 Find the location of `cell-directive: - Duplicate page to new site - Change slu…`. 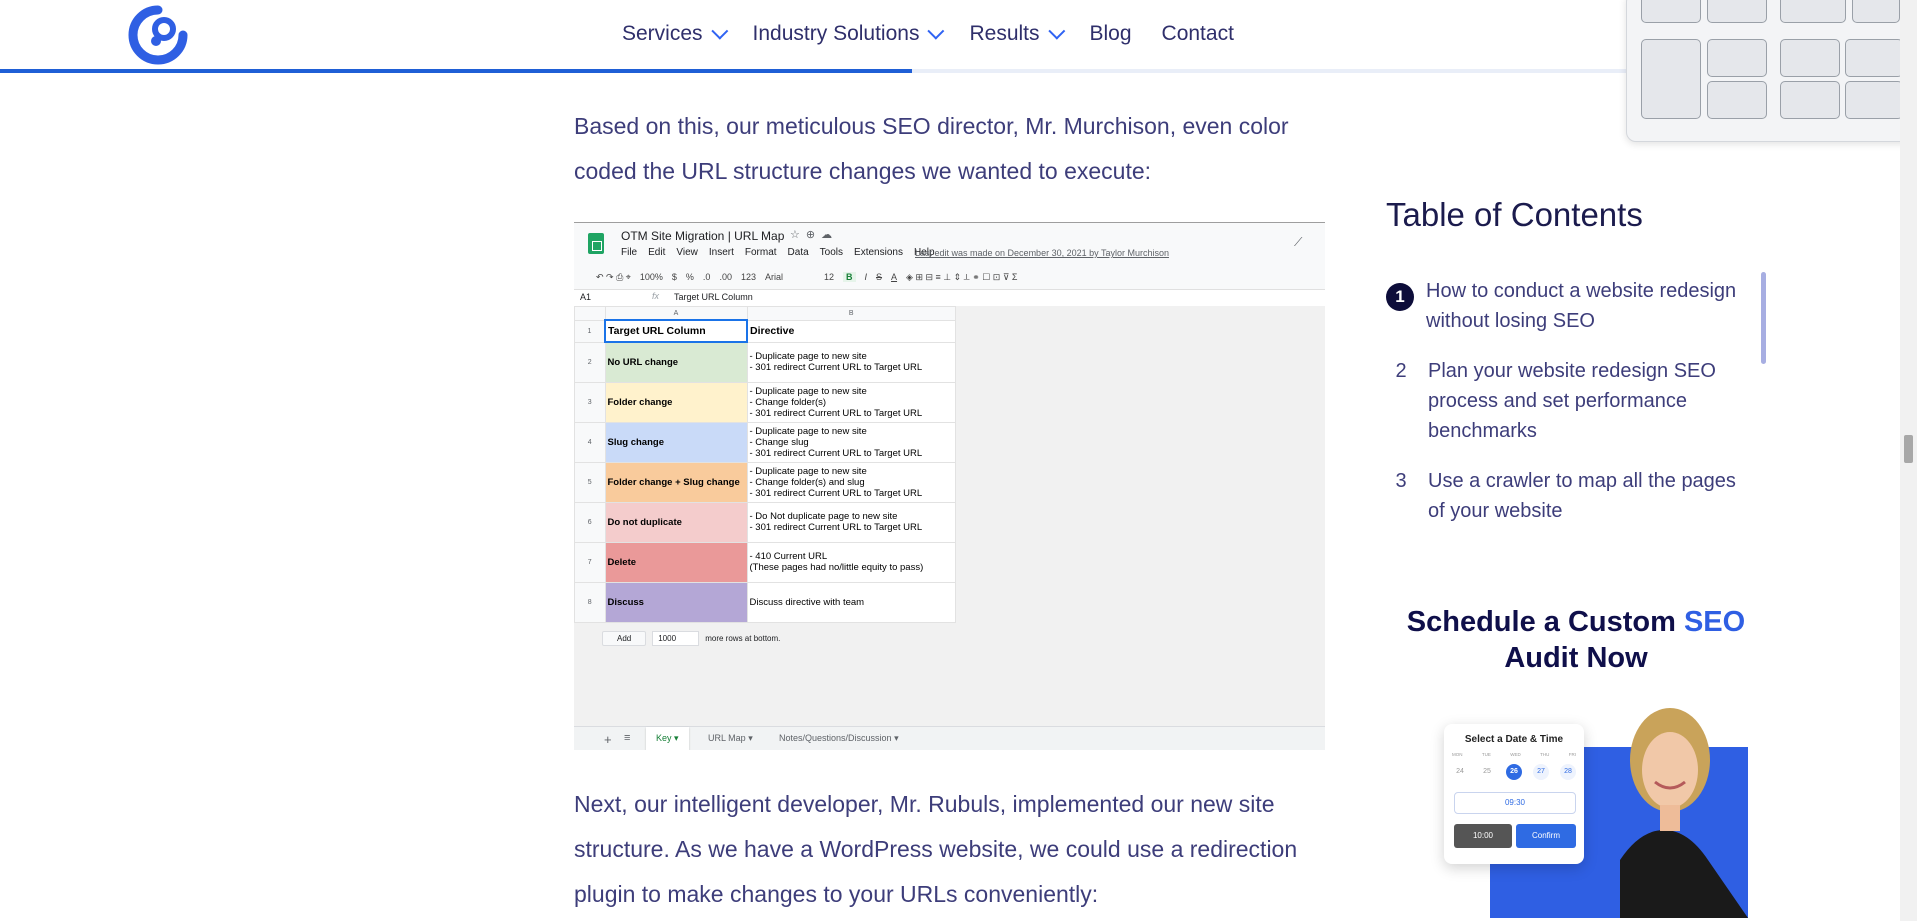

cell-directive: - Duplicate page to new site - Change slu… is located at coordinates (851, 442).